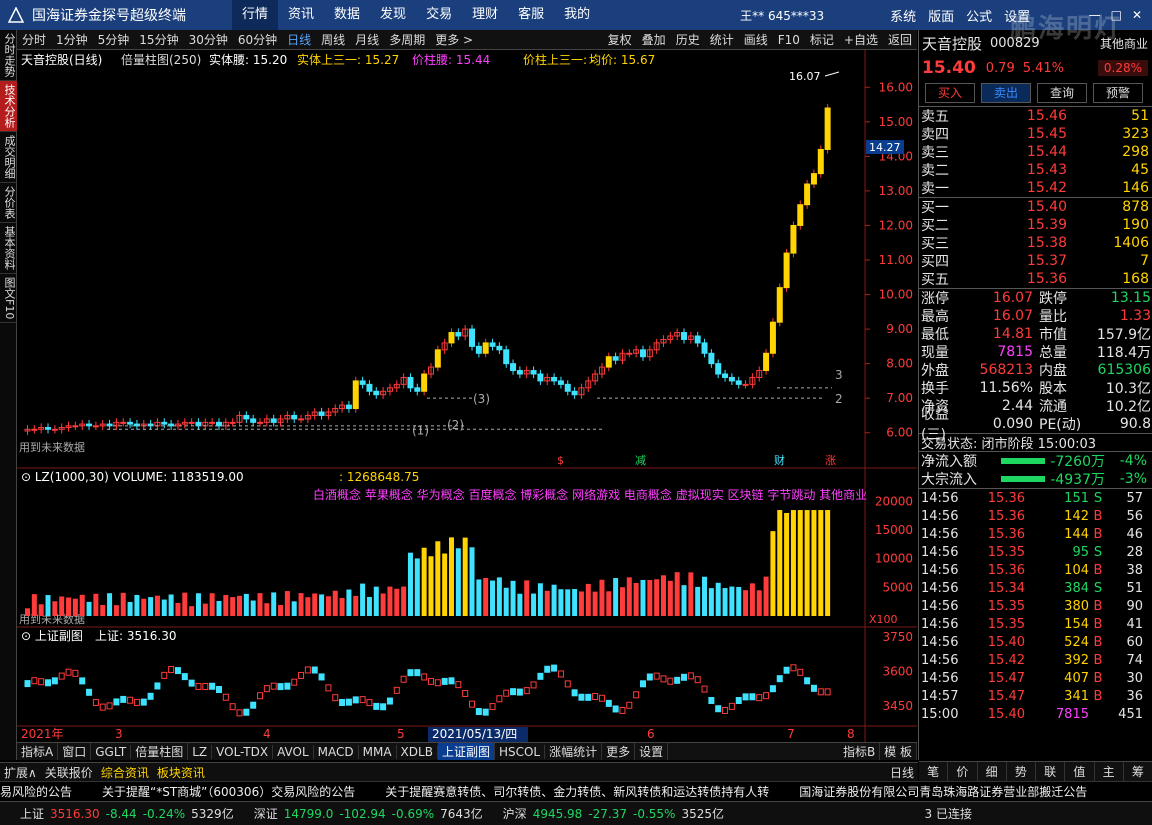 The width and height of the screenshot is (1152, 825). Describe the element at coordinates (114, 39) in the screenshot. I see `period-2: 5分钟` at that location.